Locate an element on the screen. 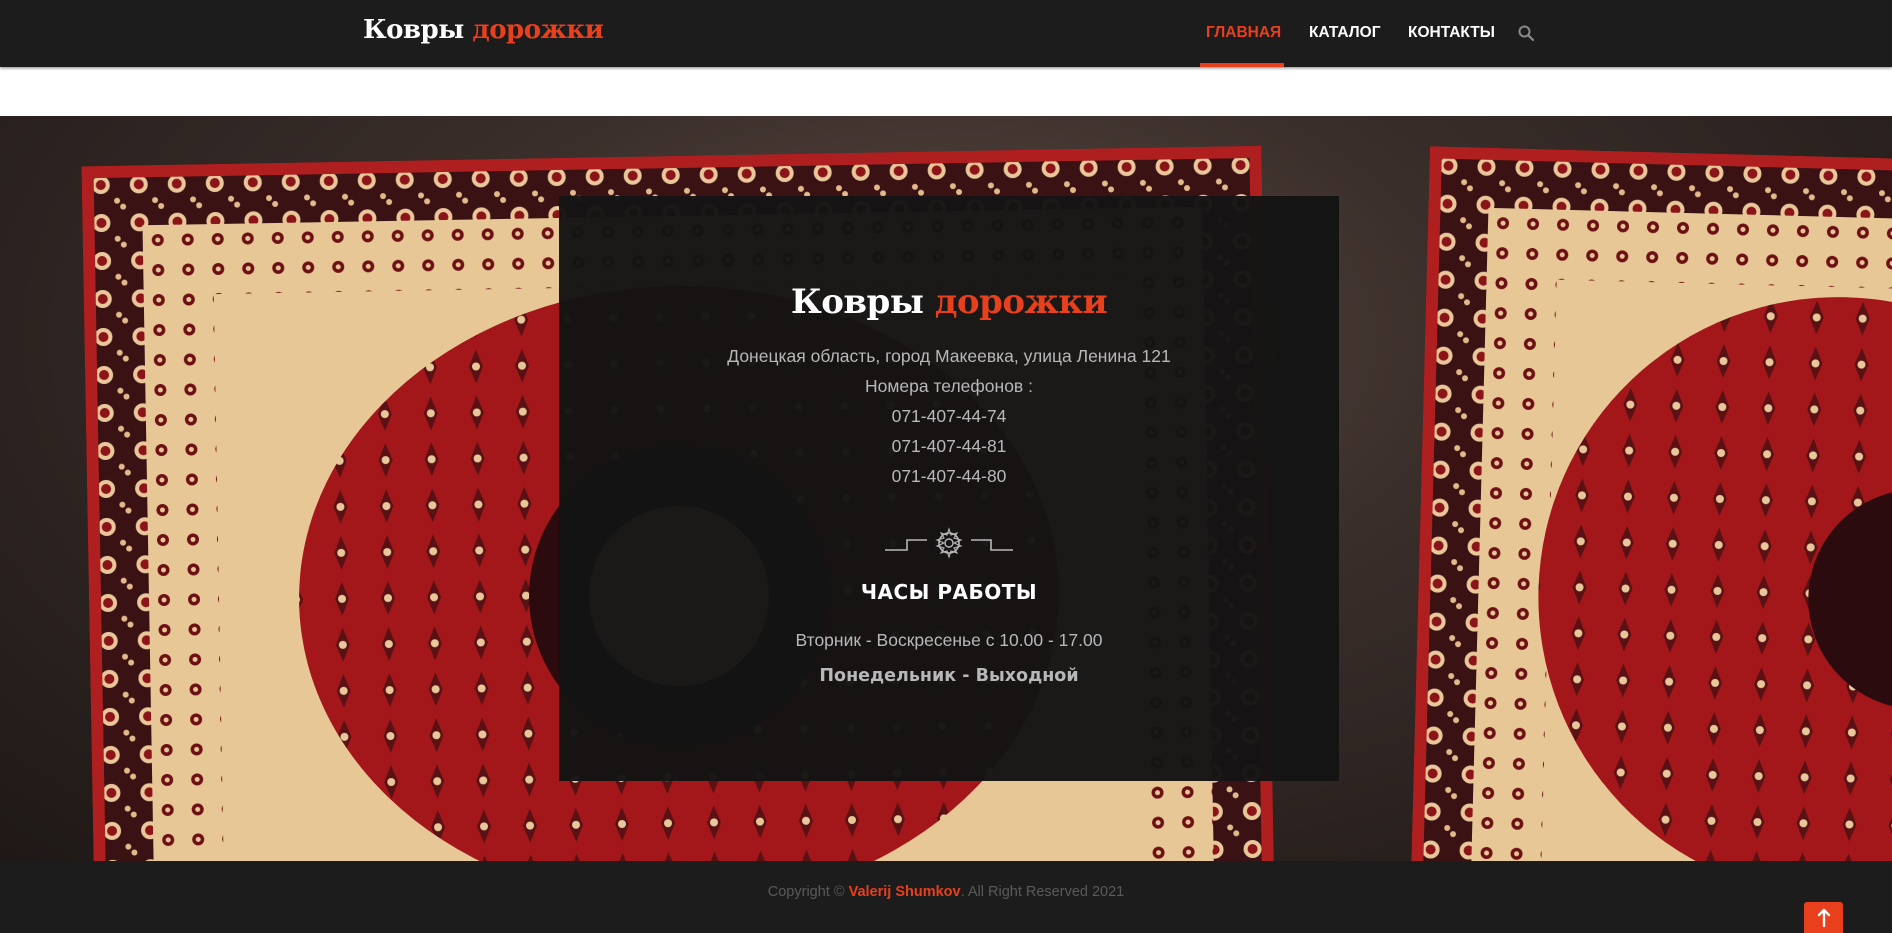  phone-number: 071-407-44-81 is located at coordinates (949, 446).